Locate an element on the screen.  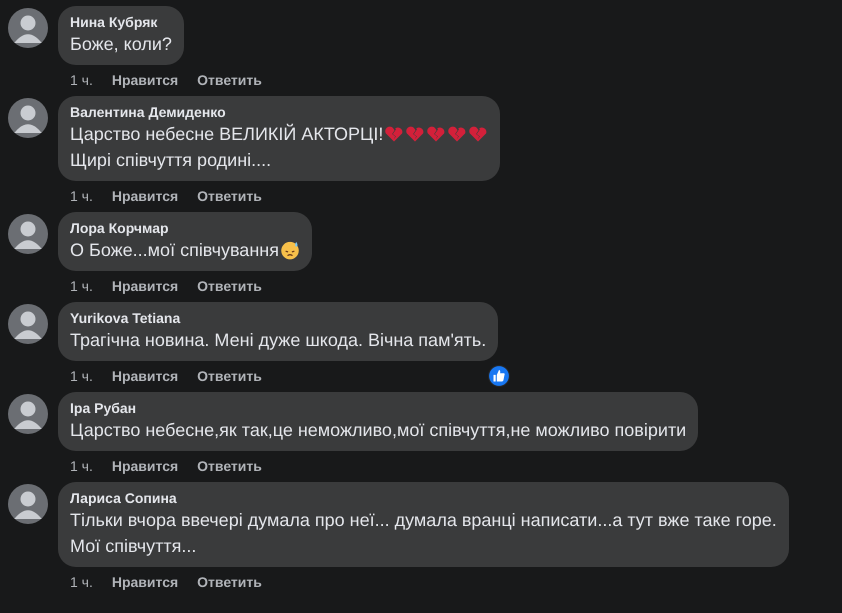
author-name: Валентина Демиденко is located at coordinates (279, 112).